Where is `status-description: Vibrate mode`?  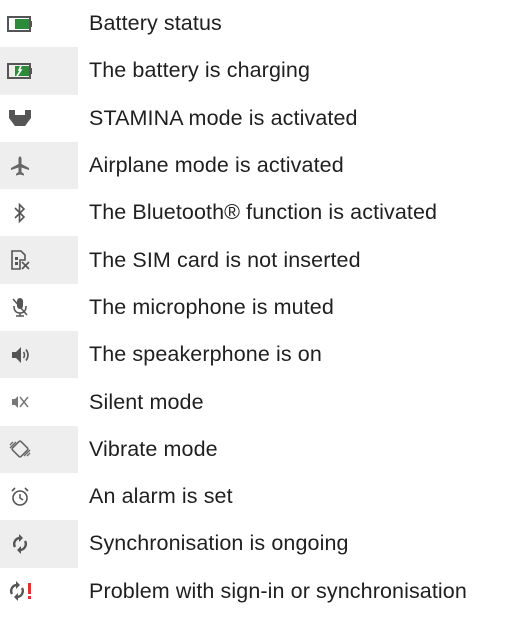
status-description: Vibrate mode is located at coordinates (153, 448).